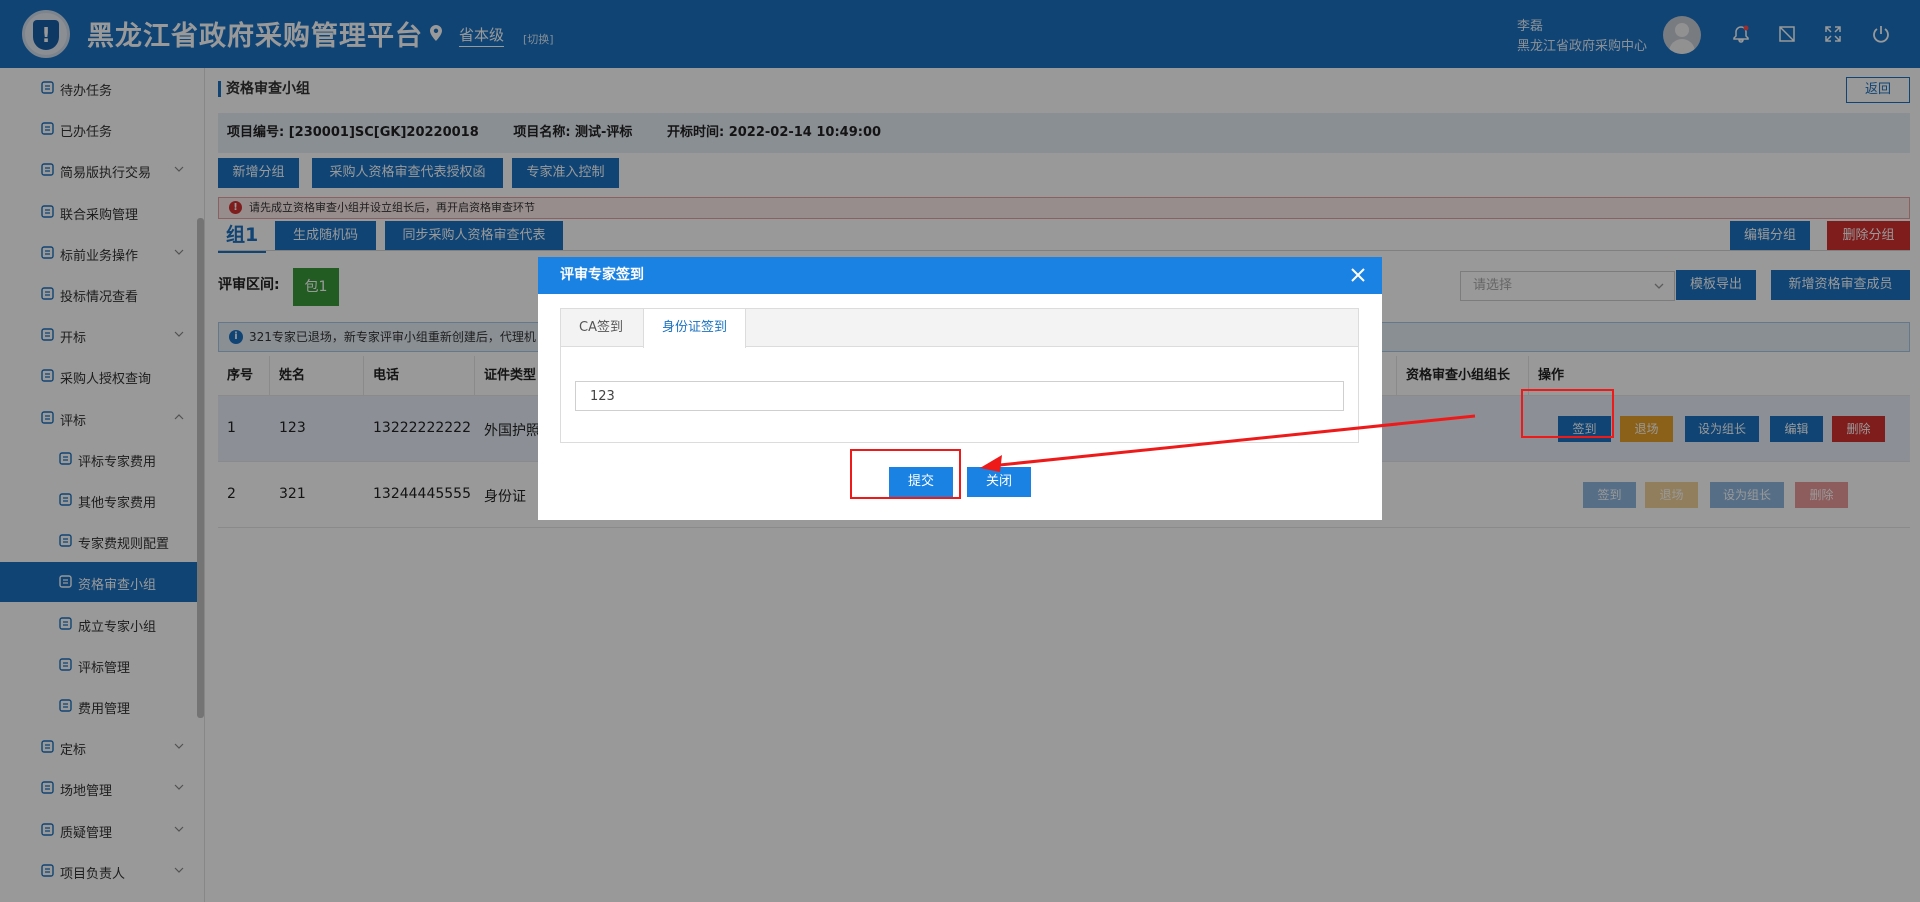  I want to click on close-icon, so click(1358, 275).